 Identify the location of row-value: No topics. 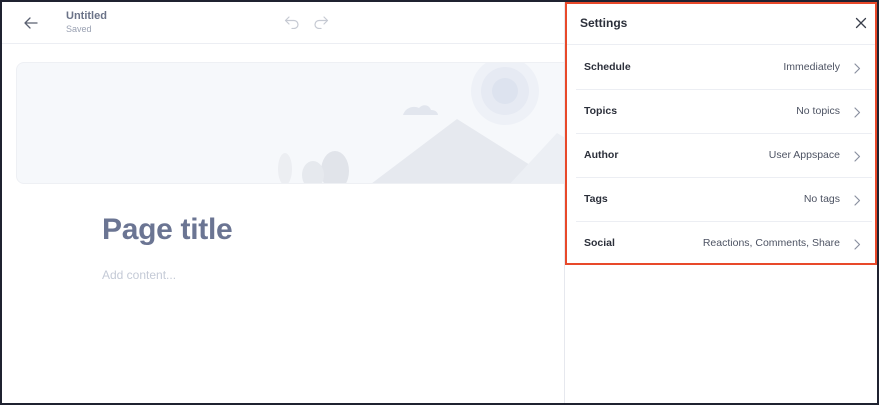
(818, 111).